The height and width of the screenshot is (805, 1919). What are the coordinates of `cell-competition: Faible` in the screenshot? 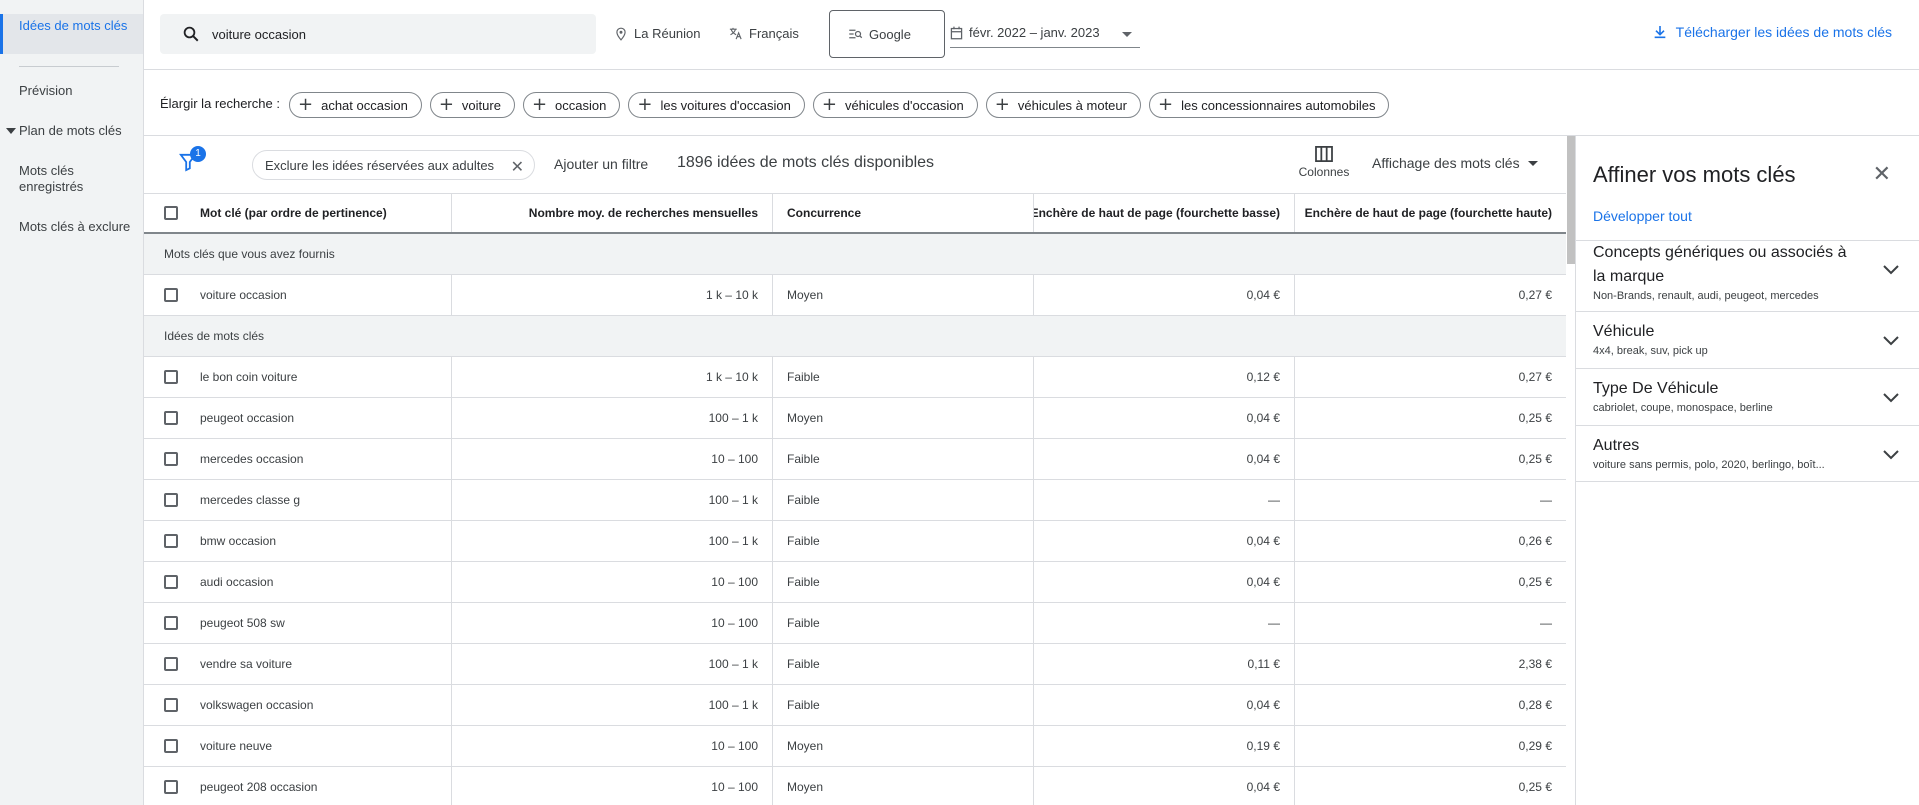 It's located at (903, 664).